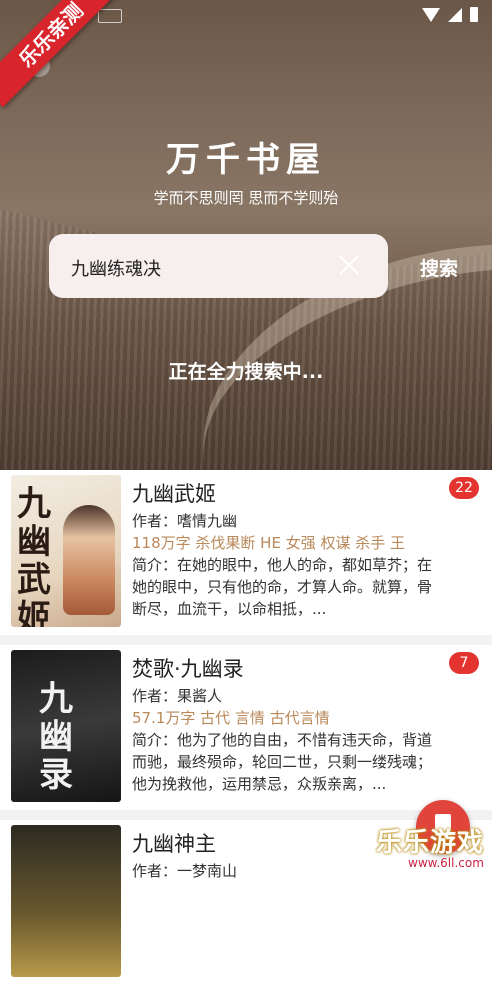  I want to click on watermark: 乐乐游戏 www.6ll.com, so click(431, 848).